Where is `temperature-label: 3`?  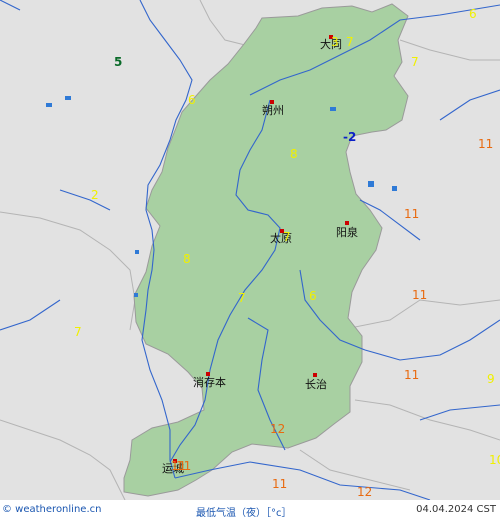 temperature-label: 3 is located at coordinates (335, 42).